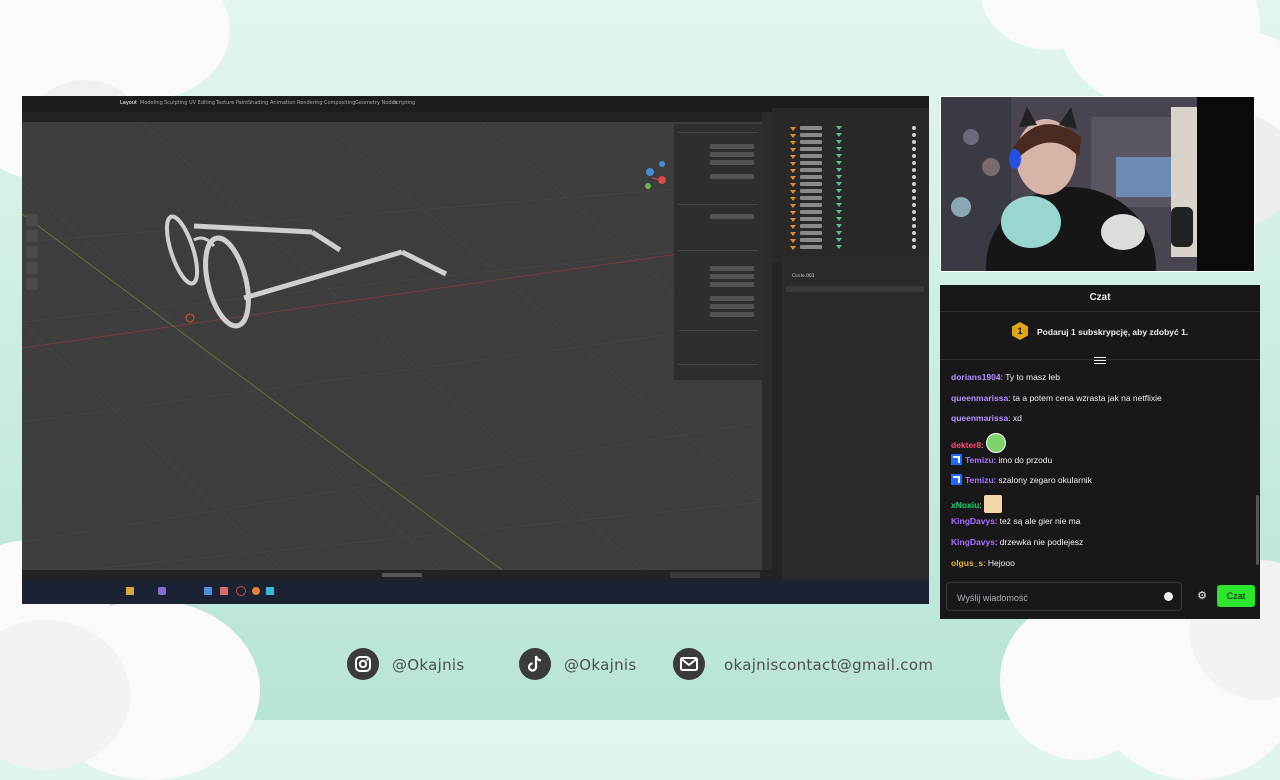  Describe the element at coordinates (283, 103) in the screenshot. I see `tab-animation: Animation` at that location.